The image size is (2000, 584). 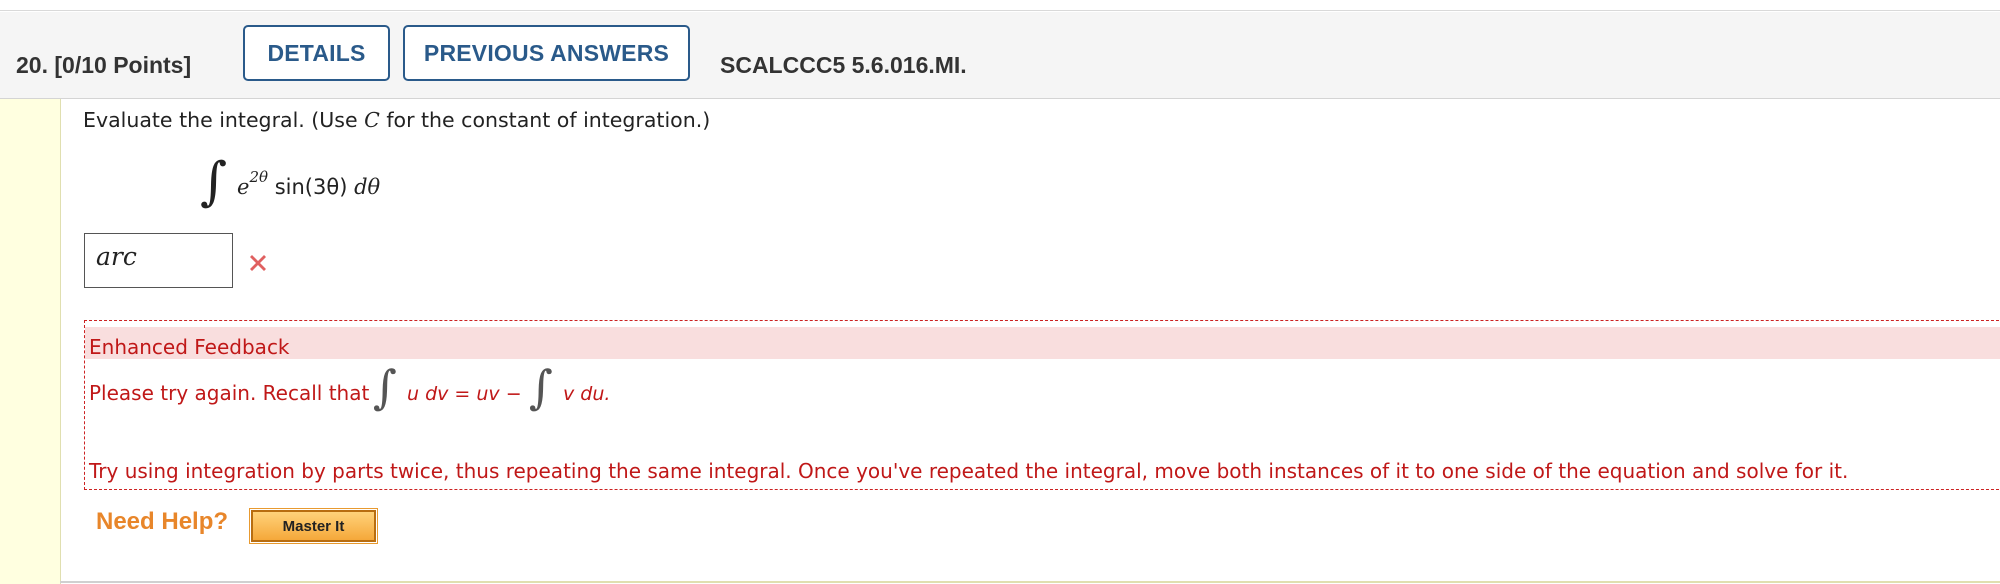 I want to click on question-number-points: 20. [0/10 Points], so click(x=103, y=65).